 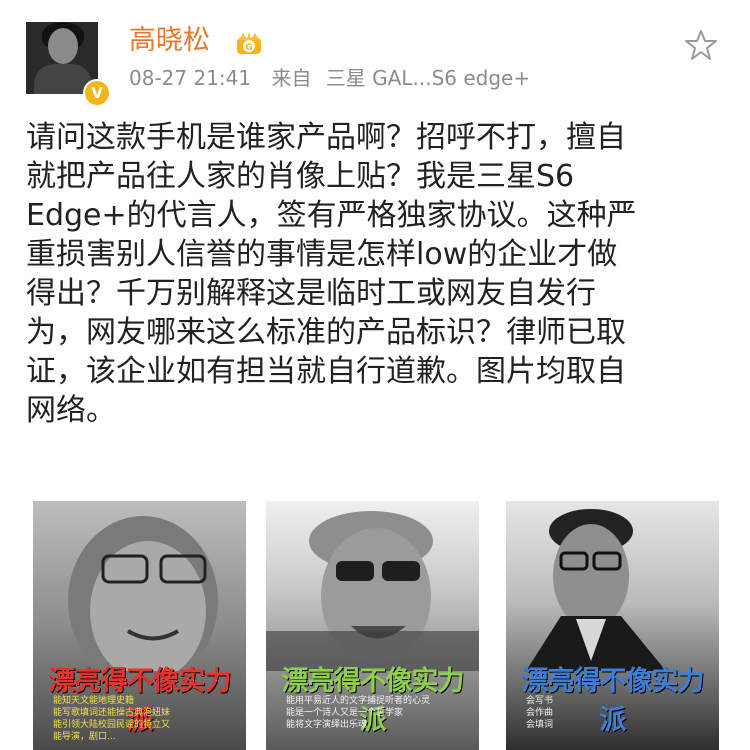 What do you see at coordinates (701, 45) in the screenshot?
I see `star-icon` at bounding box center [701, 45].